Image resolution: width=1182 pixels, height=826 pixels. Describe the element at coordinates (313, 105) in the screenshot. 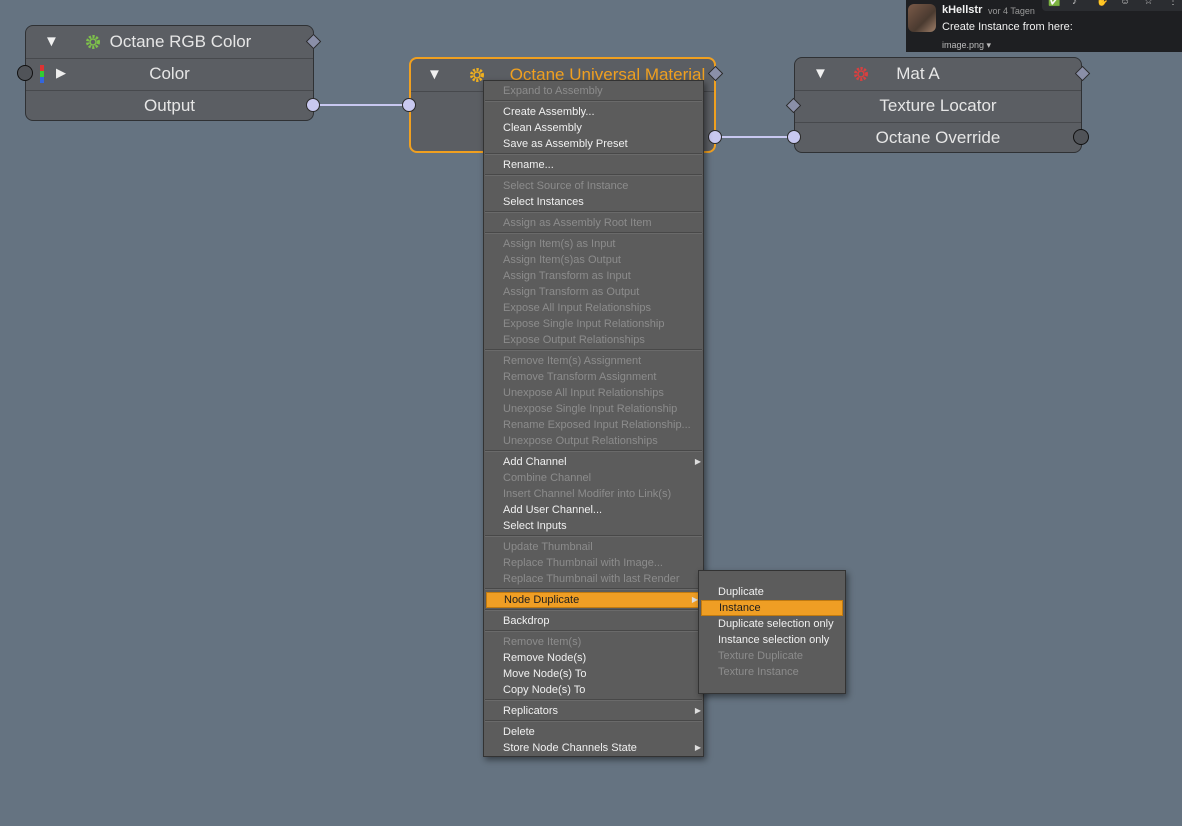

I see `node-rgb-output-port` at that location.